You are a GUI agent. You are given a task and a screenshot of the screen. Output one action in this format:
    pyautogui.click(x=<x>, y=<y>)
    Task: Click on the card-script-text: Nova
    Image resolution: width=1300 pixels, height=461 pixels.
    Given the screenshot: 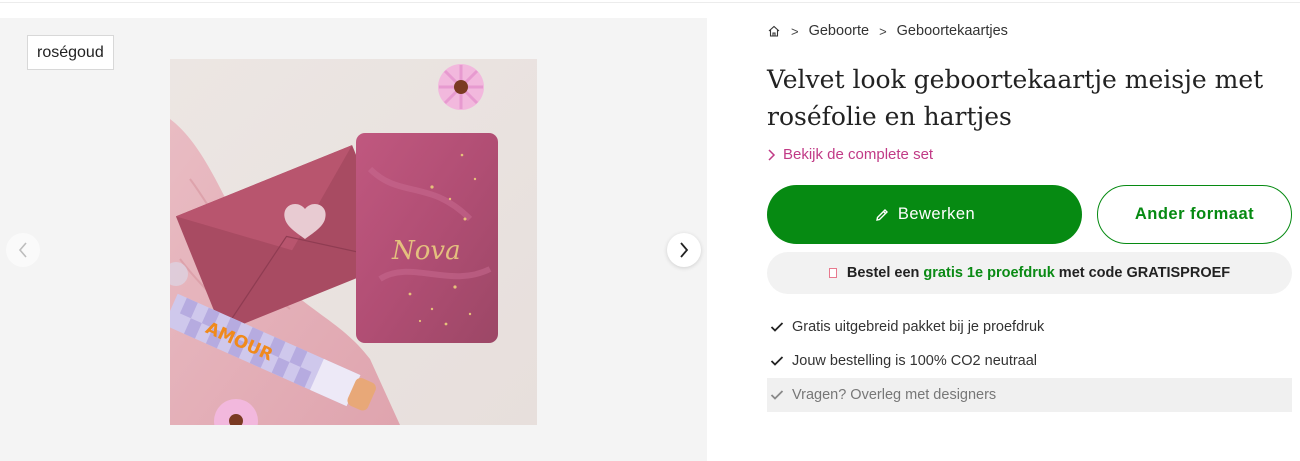 What is the action you would take?
    pyautogui.click(x=426, y=251)
    